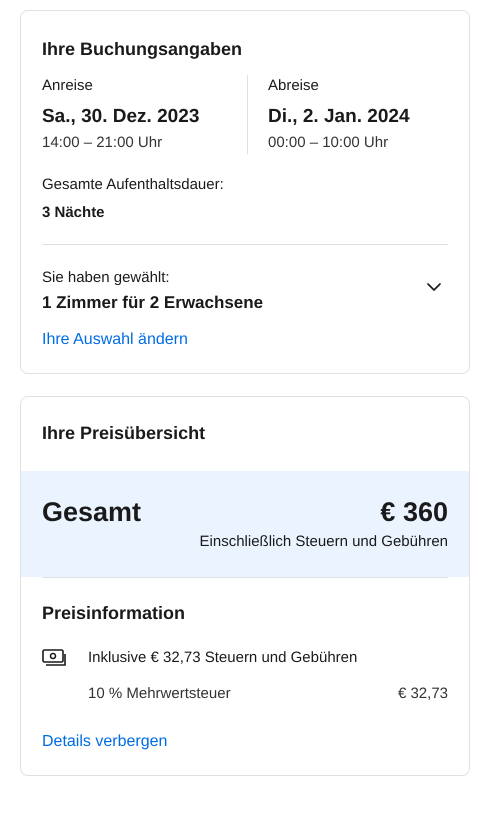 The image size is (490, 830). Describe the element at coordinates (323, 542) in the screenshot. I see `total-note: Einschließlich Steuern und Gebühren` at that location.